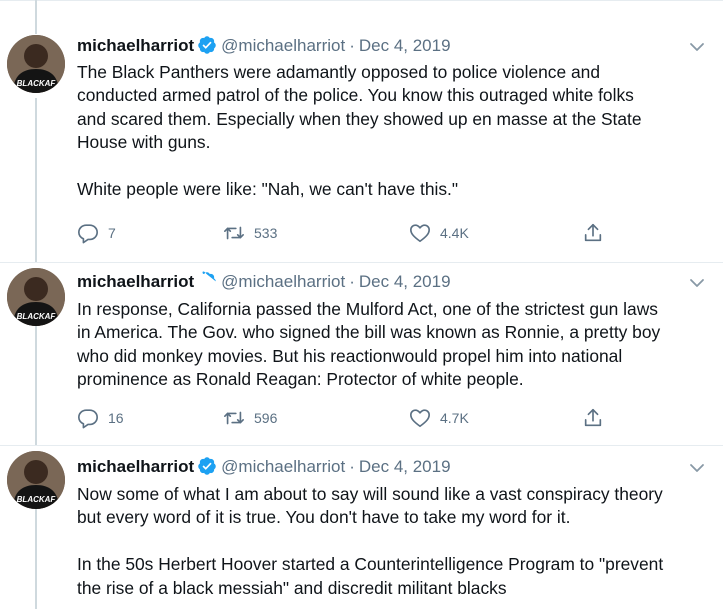 This screenshot has height=609, width=723. I want to click on reply-count: 7, so click(112, 233).